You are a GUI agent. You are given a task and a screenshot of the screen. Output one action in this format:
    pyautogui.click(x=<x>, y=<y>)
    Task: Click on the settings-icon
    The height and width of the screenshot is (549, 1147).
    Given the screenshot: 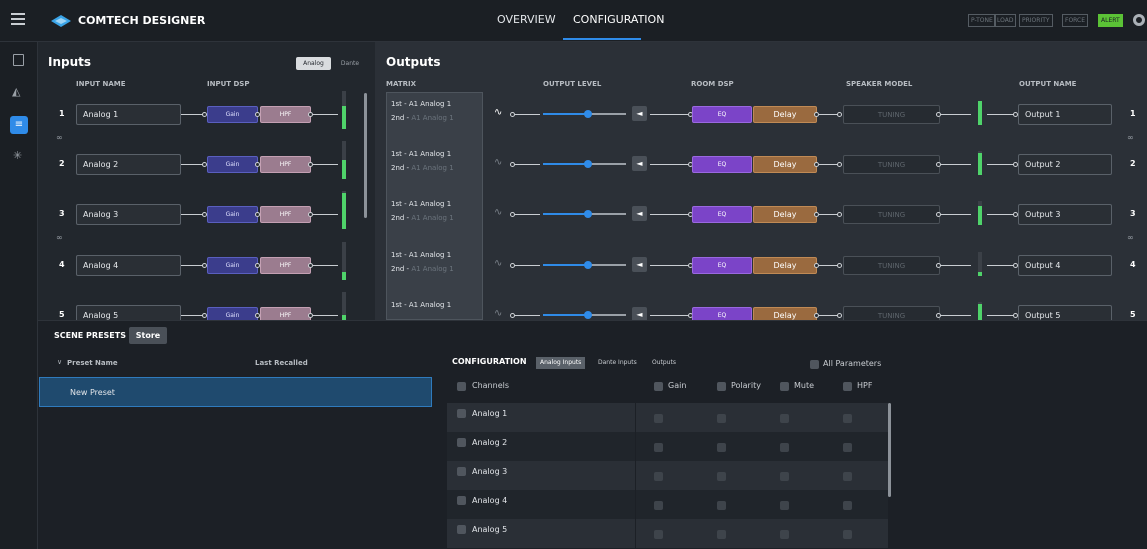 What is the action you would take?
    pyautogui.click(x=1139, y=20)
    